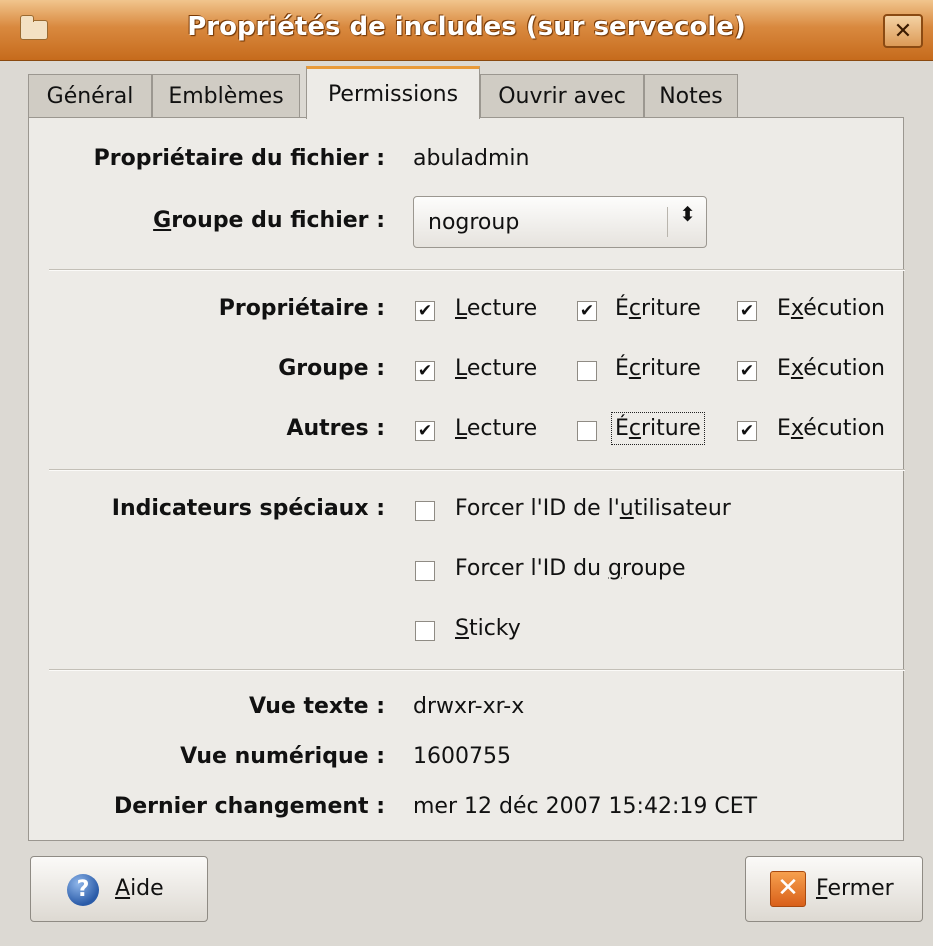 The height and width of the screenshot is (946, 933). Describe the element at coordinates (425, 571) in the screenshot. I see `setgid-checkbox` at that location.